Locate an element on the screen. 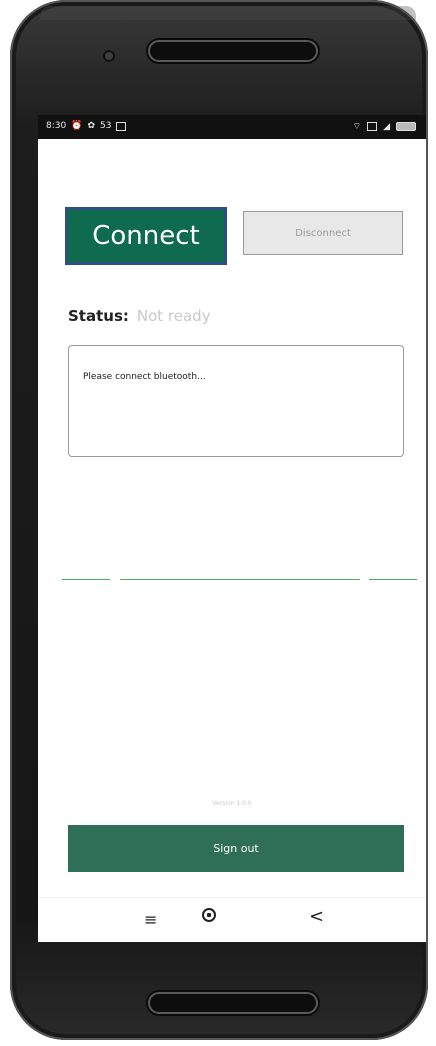  phone-top-edge is located at coordinates (228, 13).